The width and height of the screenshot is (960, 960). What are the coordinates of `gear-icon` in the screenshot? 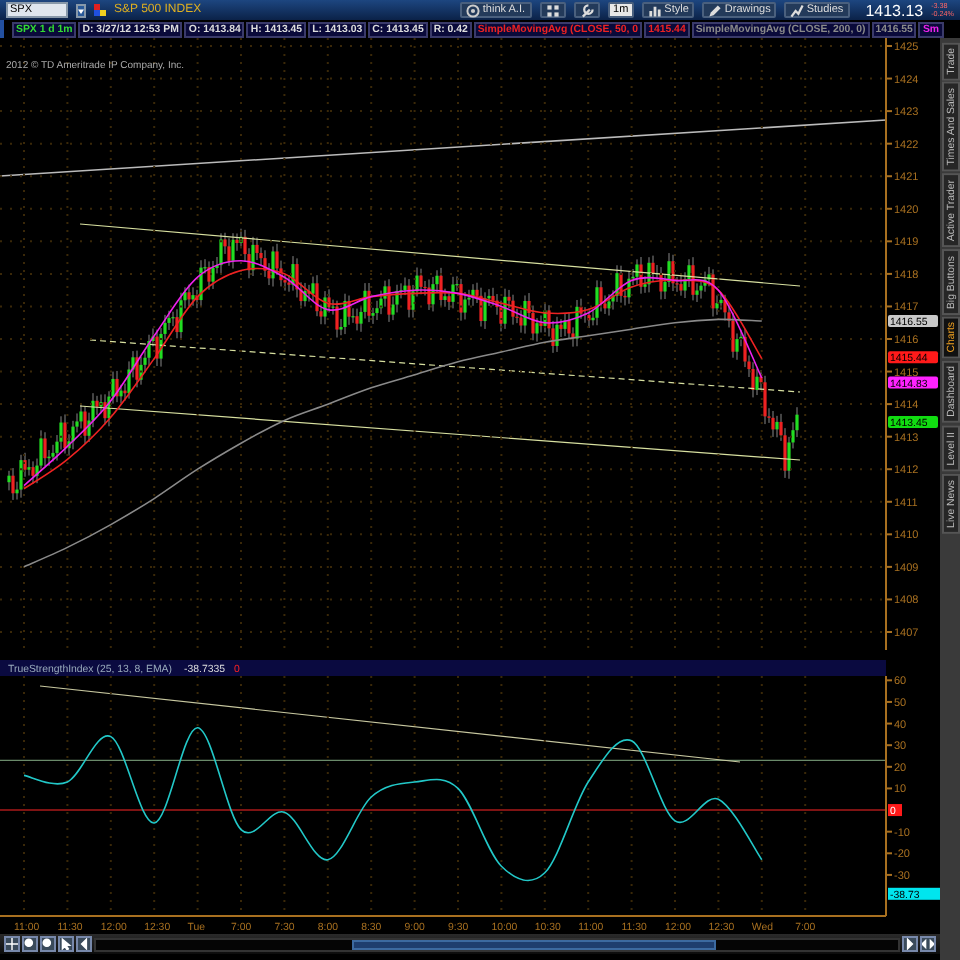 It's located at (473, 10).